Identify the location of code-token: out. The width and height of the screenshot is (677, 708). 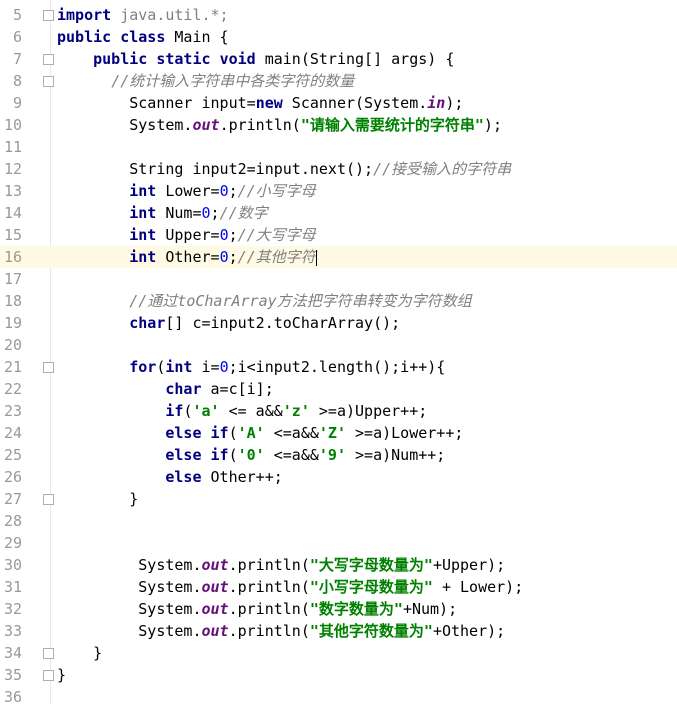
(215, 609).